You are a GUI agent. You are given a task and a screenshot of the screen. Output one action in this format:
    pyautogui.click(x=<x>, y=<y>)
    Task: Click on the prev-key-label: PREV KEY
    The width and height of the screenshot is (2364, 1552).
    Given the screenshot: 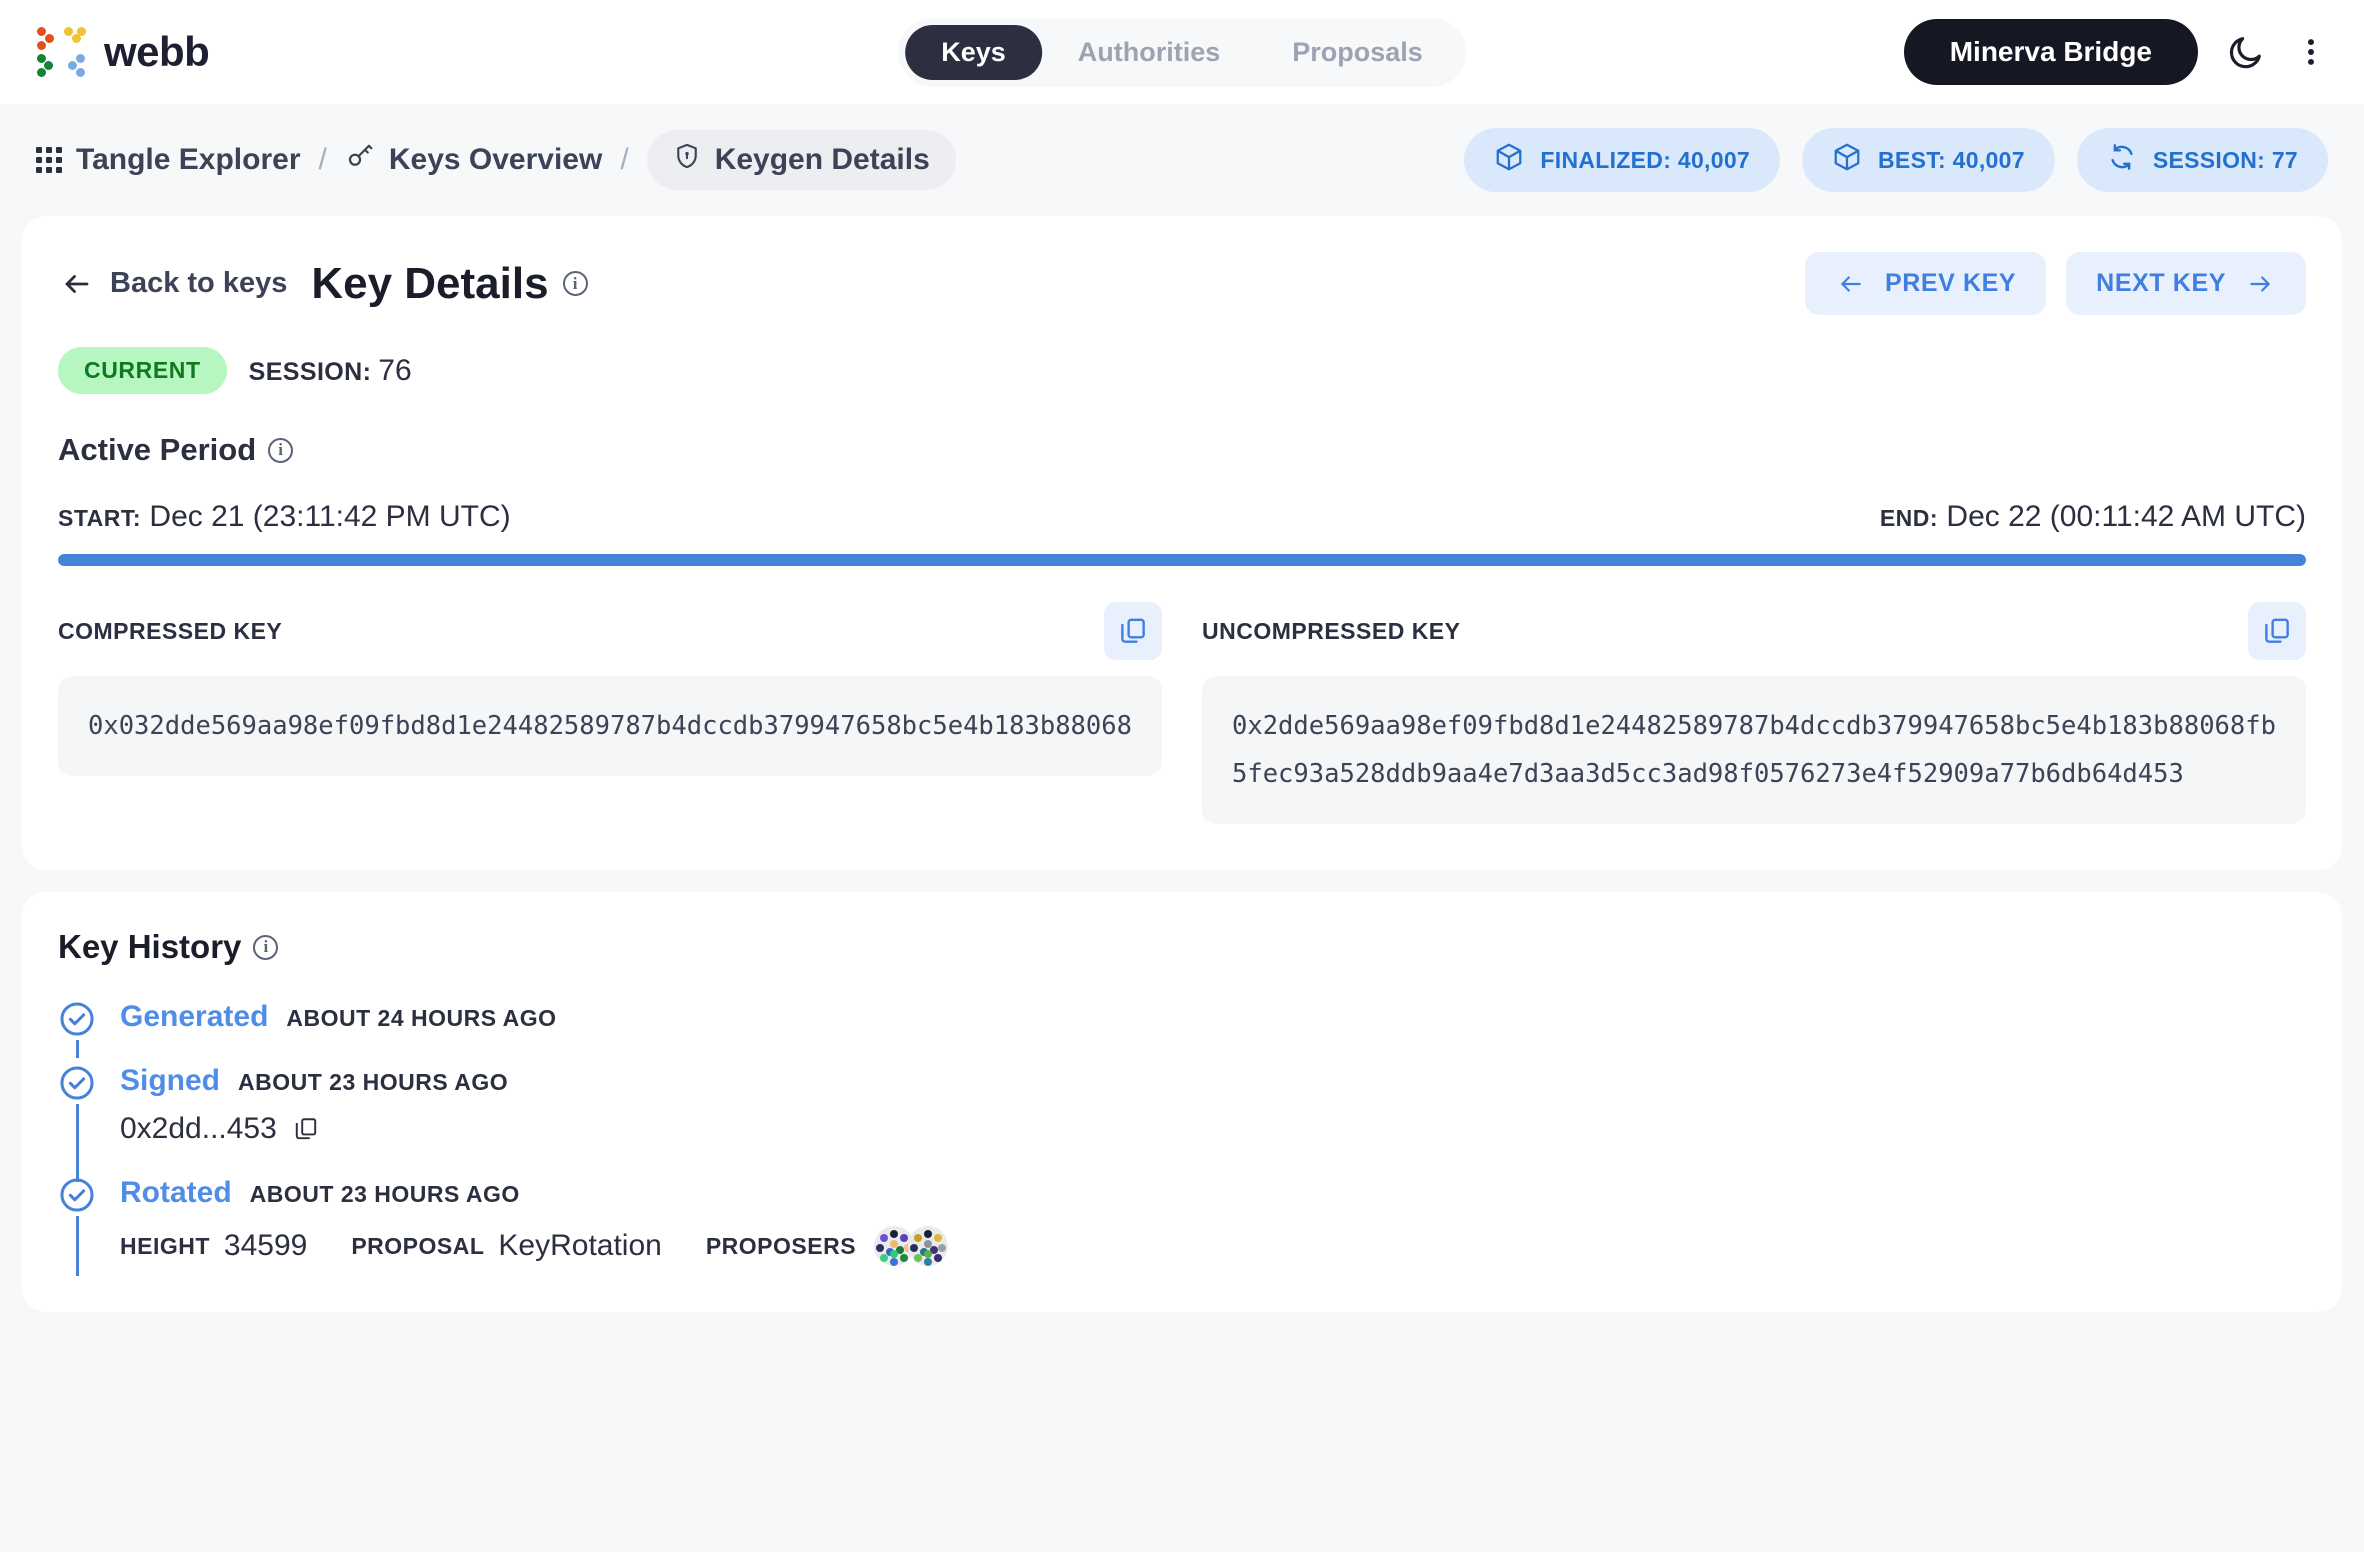 What is the action you would take?
    pyautogui.click(x=1950, y=283)
    